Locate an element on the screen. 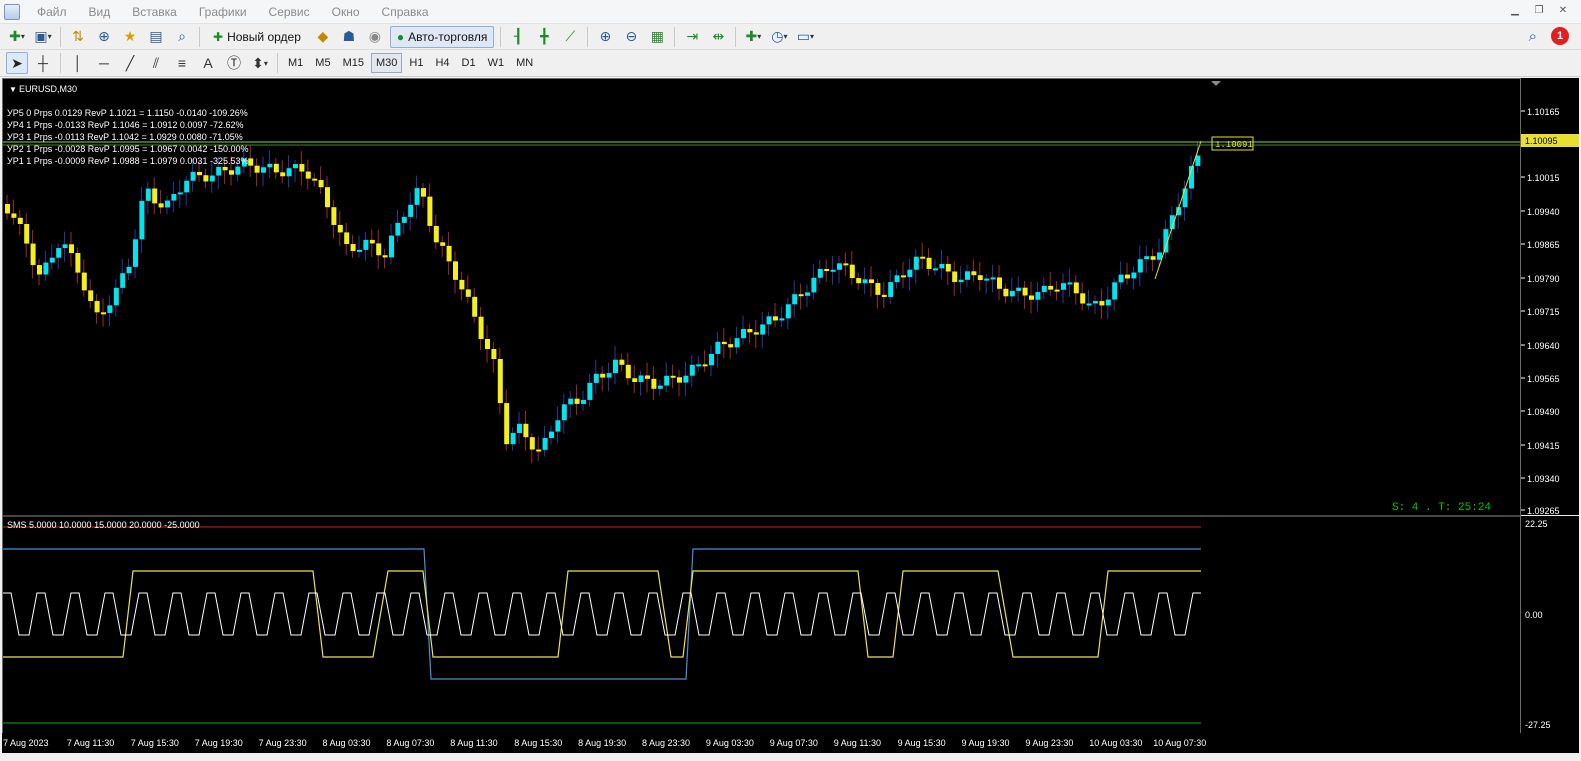  menu-window: Окно is located at coordinates (346, 12).